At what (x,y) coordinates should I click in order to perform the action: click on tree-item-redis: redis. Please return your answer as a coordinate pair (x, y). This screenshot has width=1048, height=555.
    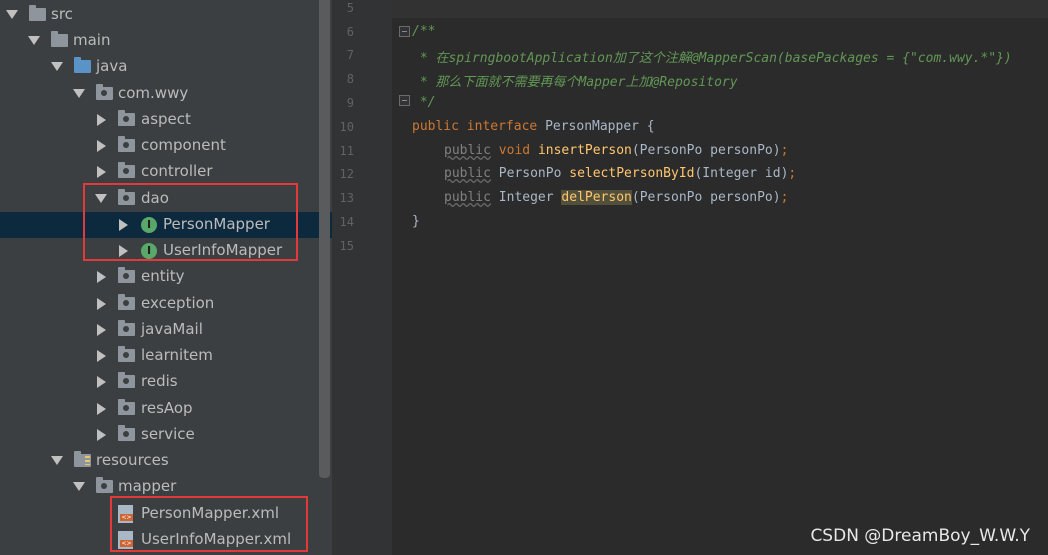
    Looking at the image, I should click on (159, 382).